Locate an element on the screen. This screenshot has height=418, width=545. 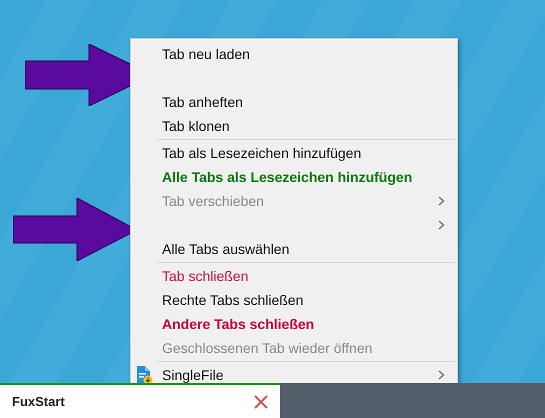
close-icon is located at coordinates (261, 401).